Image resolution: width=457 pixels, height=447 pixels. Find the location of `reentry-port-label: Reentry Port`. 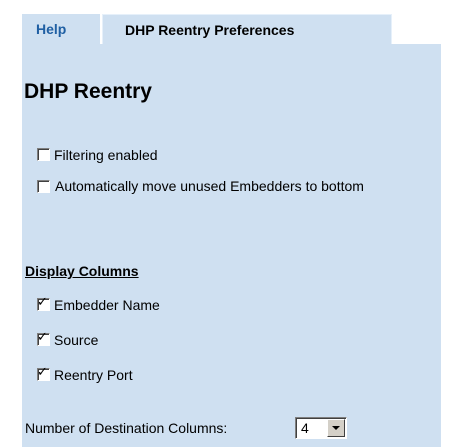

reentry-port-label: Reentry Port is located at coordinates (93, 375).